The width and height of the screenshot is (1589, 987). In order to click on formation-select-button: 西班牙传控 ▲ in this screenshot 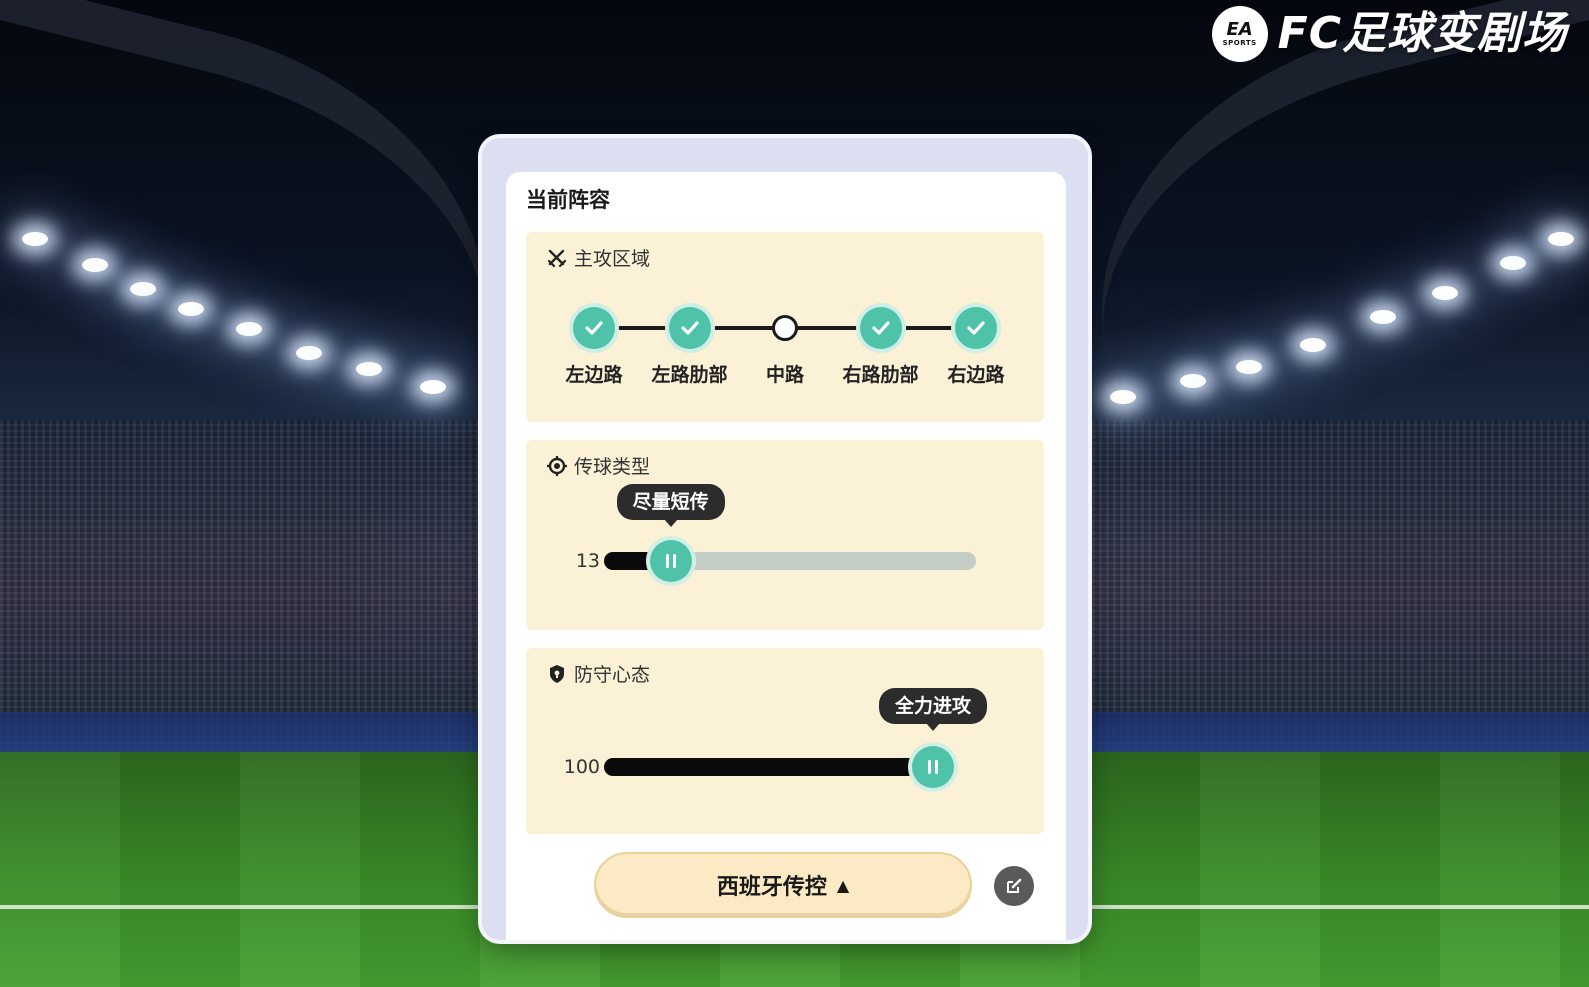, I will do `click(783, 885)`.